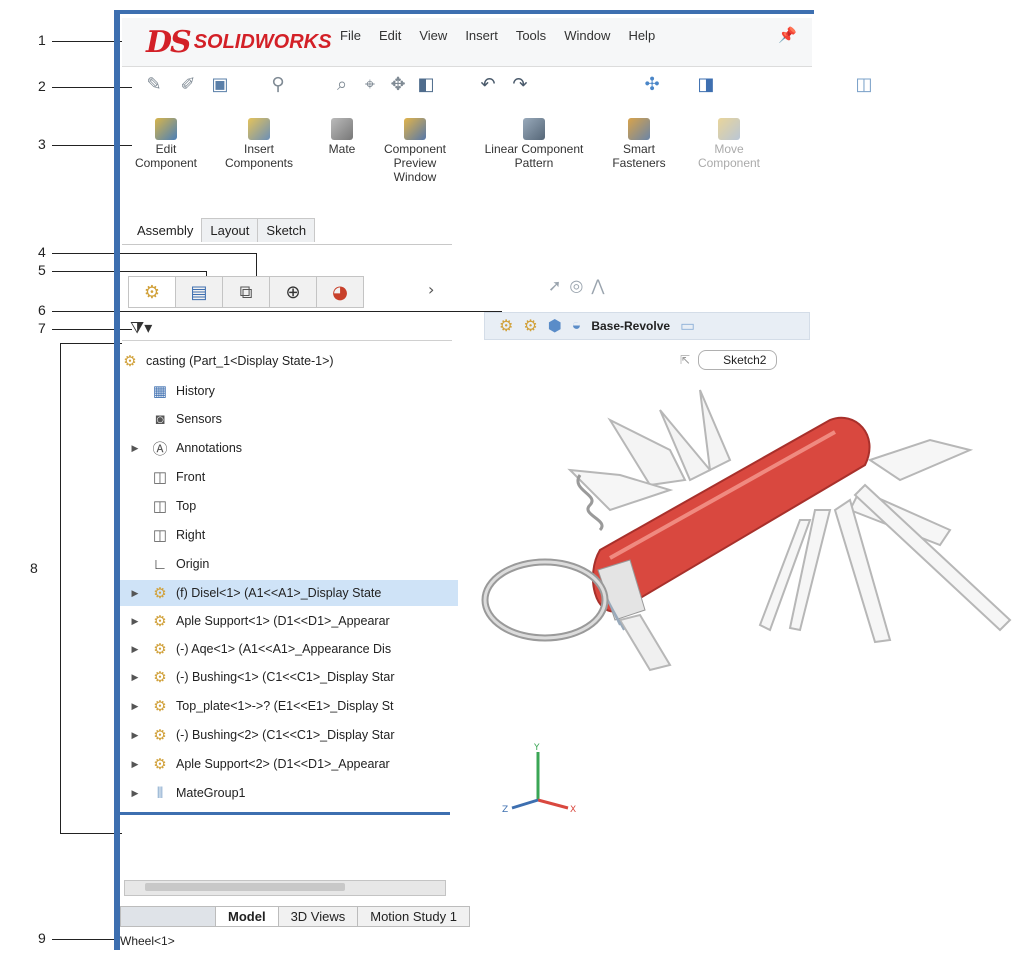 Image resolution: width=1018 pixels, height=954 pixels. I want to click on menu-file: File, so click(350, 35).